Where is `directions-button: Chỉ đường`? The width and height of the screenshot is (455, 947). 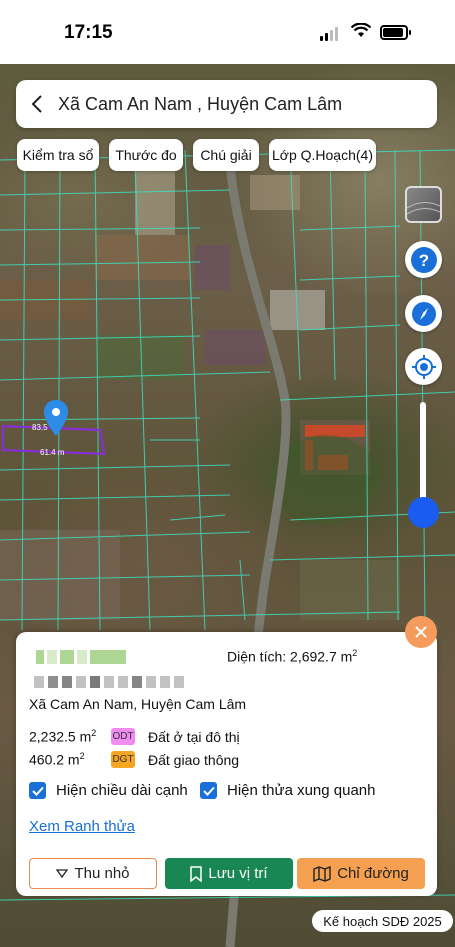
directions-button: Chỉ đường is located at coordinates (361, 873).